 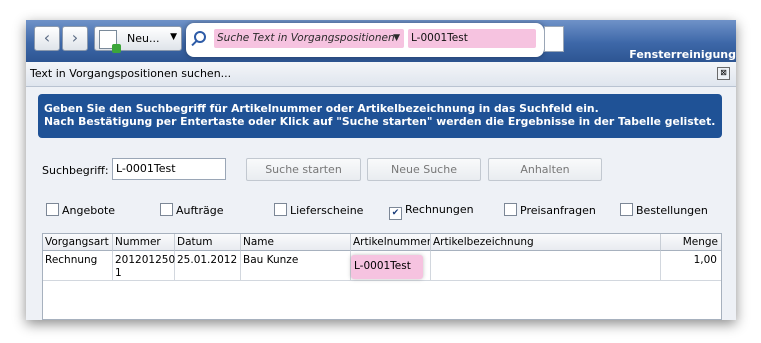 I want to click on filter-label: Preisanfragen, so click(x=558, y=210).